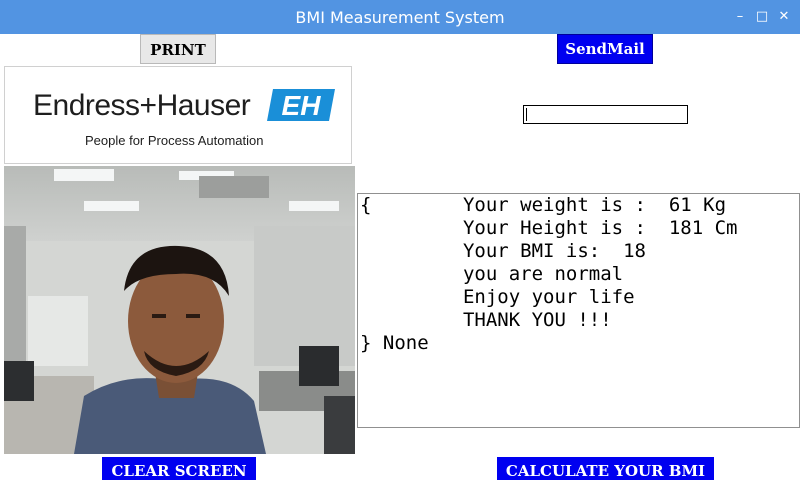 This screenshot has height=480, width=800. I want to click on output-line: { Your weight is : 61 Kg, so click(543, 205).